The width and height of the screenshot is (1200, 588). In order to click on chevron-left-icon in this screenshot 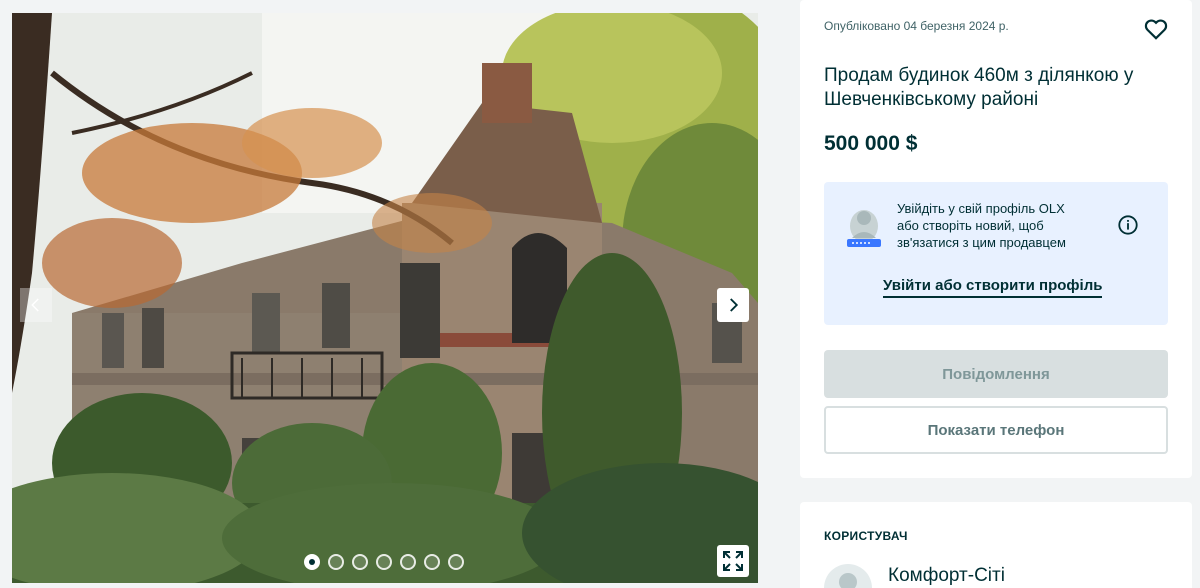, I will do `click(35, 305)`.